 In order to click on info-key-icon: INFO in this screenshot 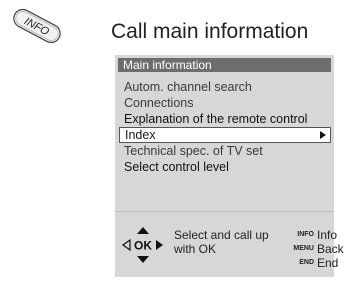, I will do `click(37, 26)`.